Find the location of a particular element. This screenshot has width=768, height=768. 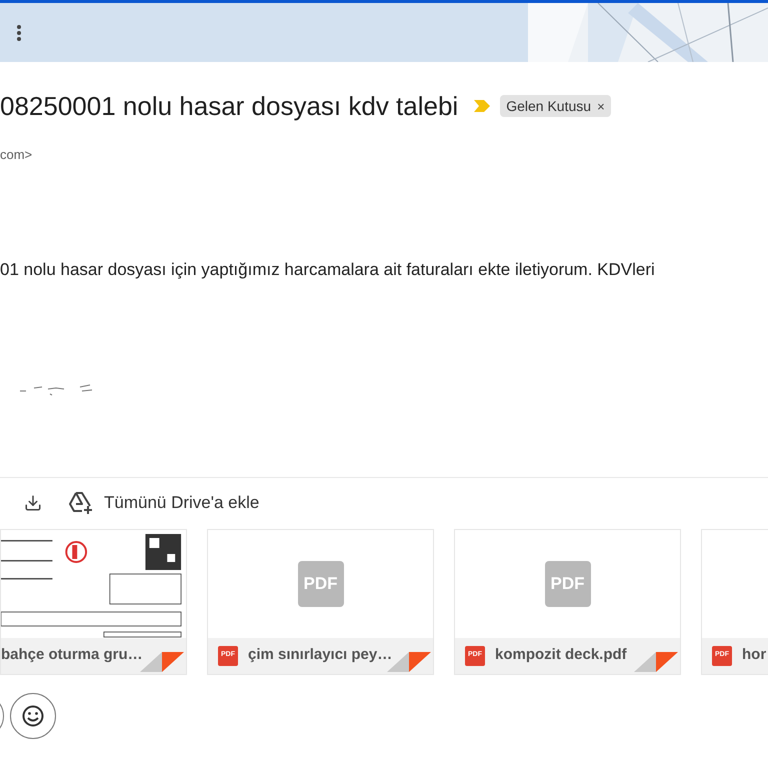

smiley-icon is located at coordinates (33, 715).